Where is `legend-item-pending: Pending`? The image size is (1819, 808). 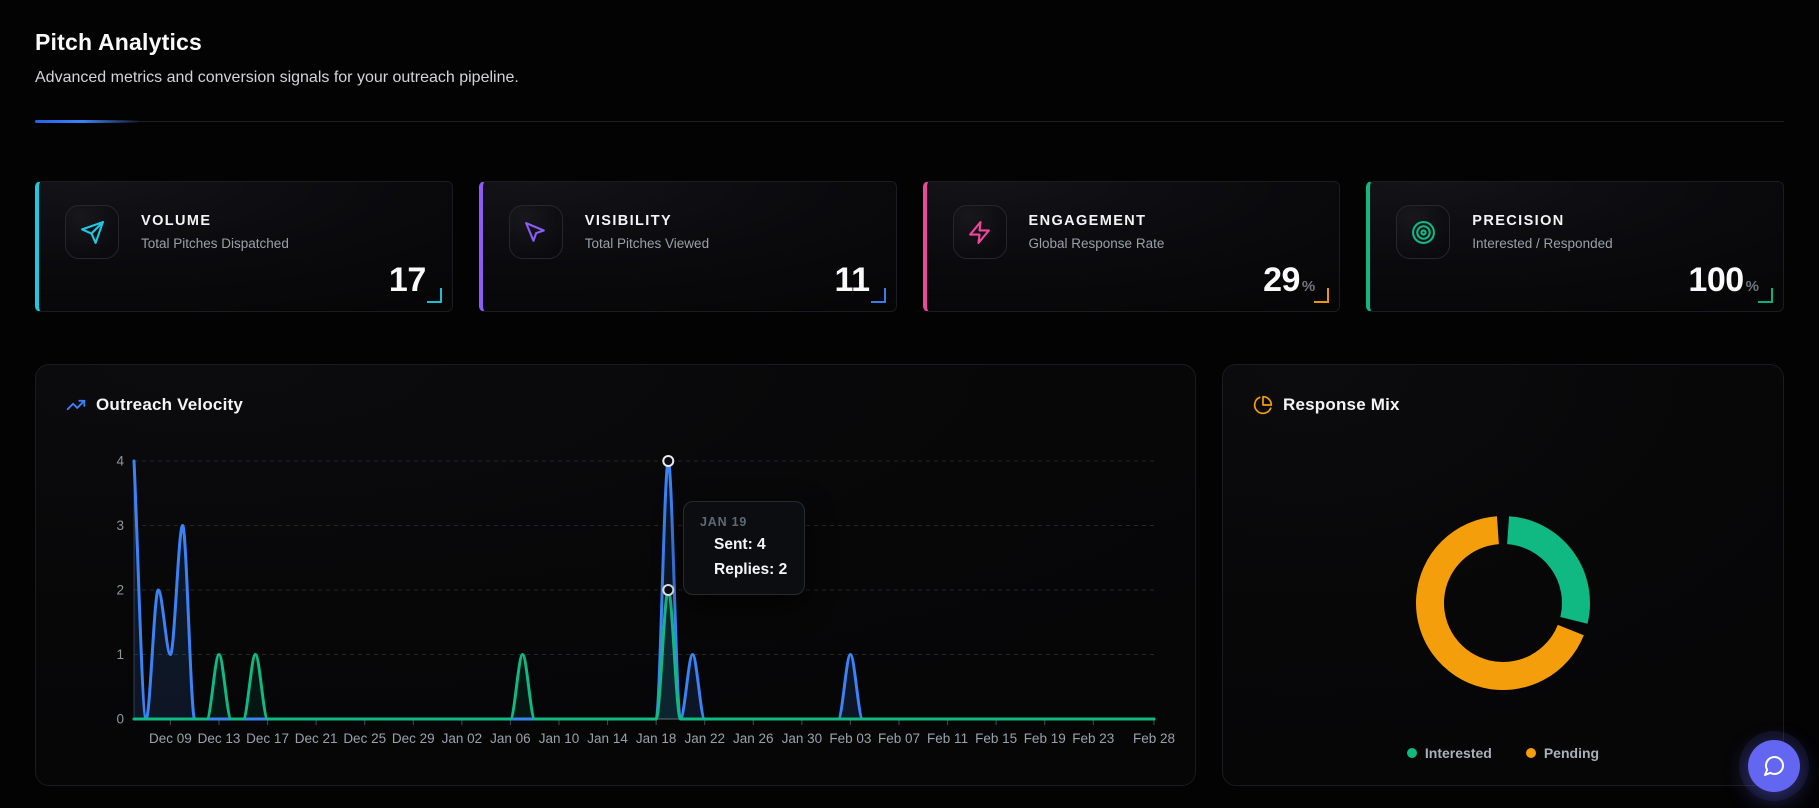 legend-item-pending: Pending is located at coordinates (1562, 753).